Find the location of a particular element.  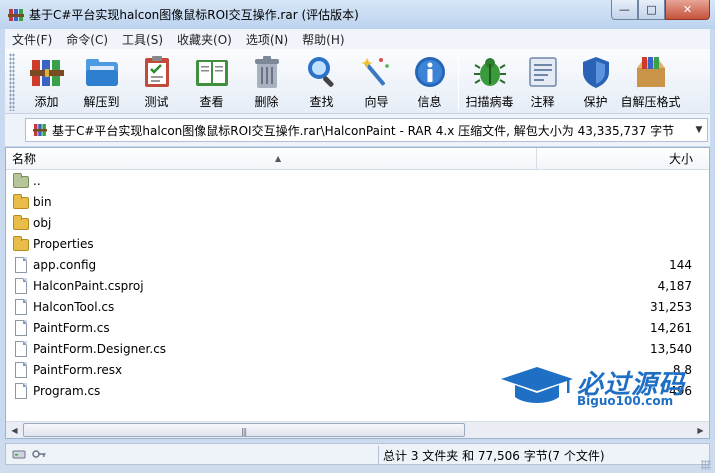

horizontal-scrollbar: ◀ ||| ▶ is located at coordinates (357, 429).